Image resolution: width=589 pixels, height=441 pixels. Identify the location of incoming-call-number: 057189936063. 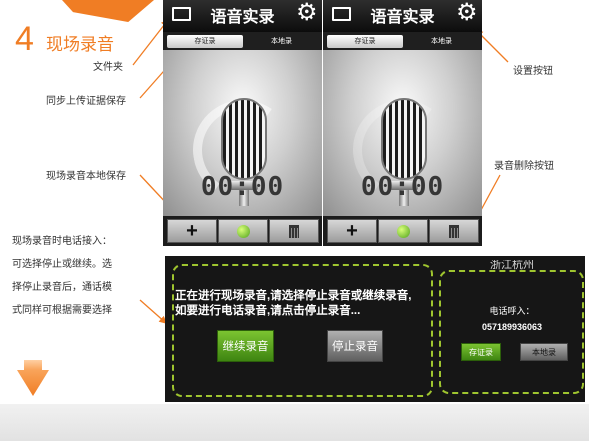
(512, 327).